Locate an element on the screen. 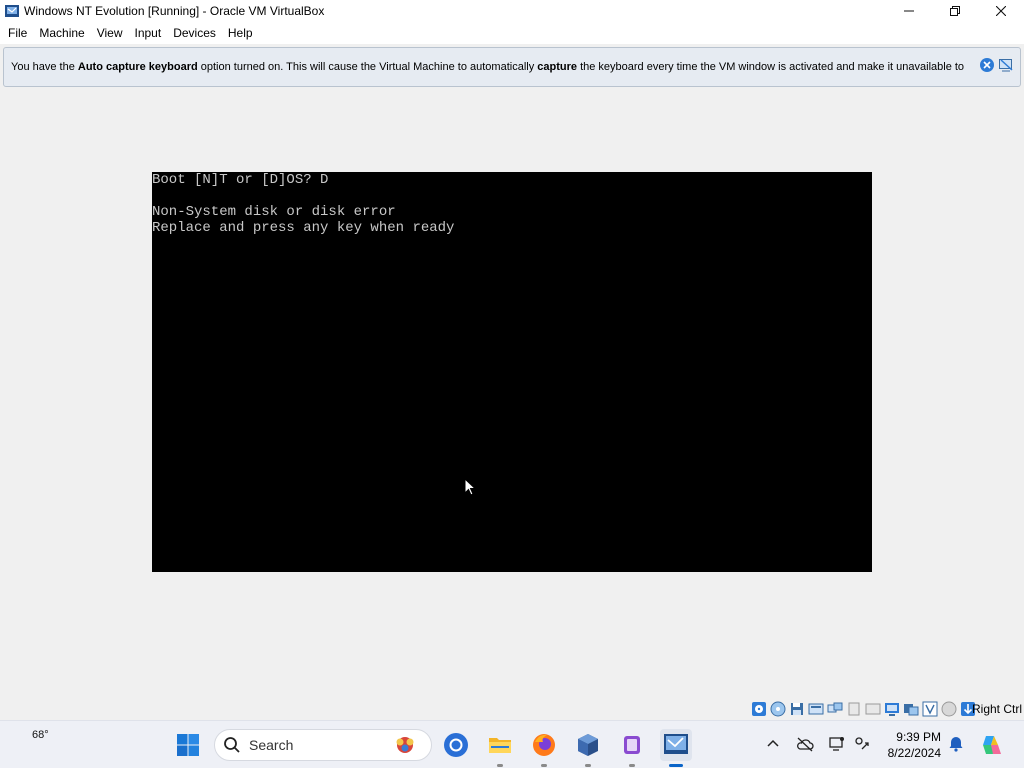  hard-disk-icon is located at coordinates (759, 709).